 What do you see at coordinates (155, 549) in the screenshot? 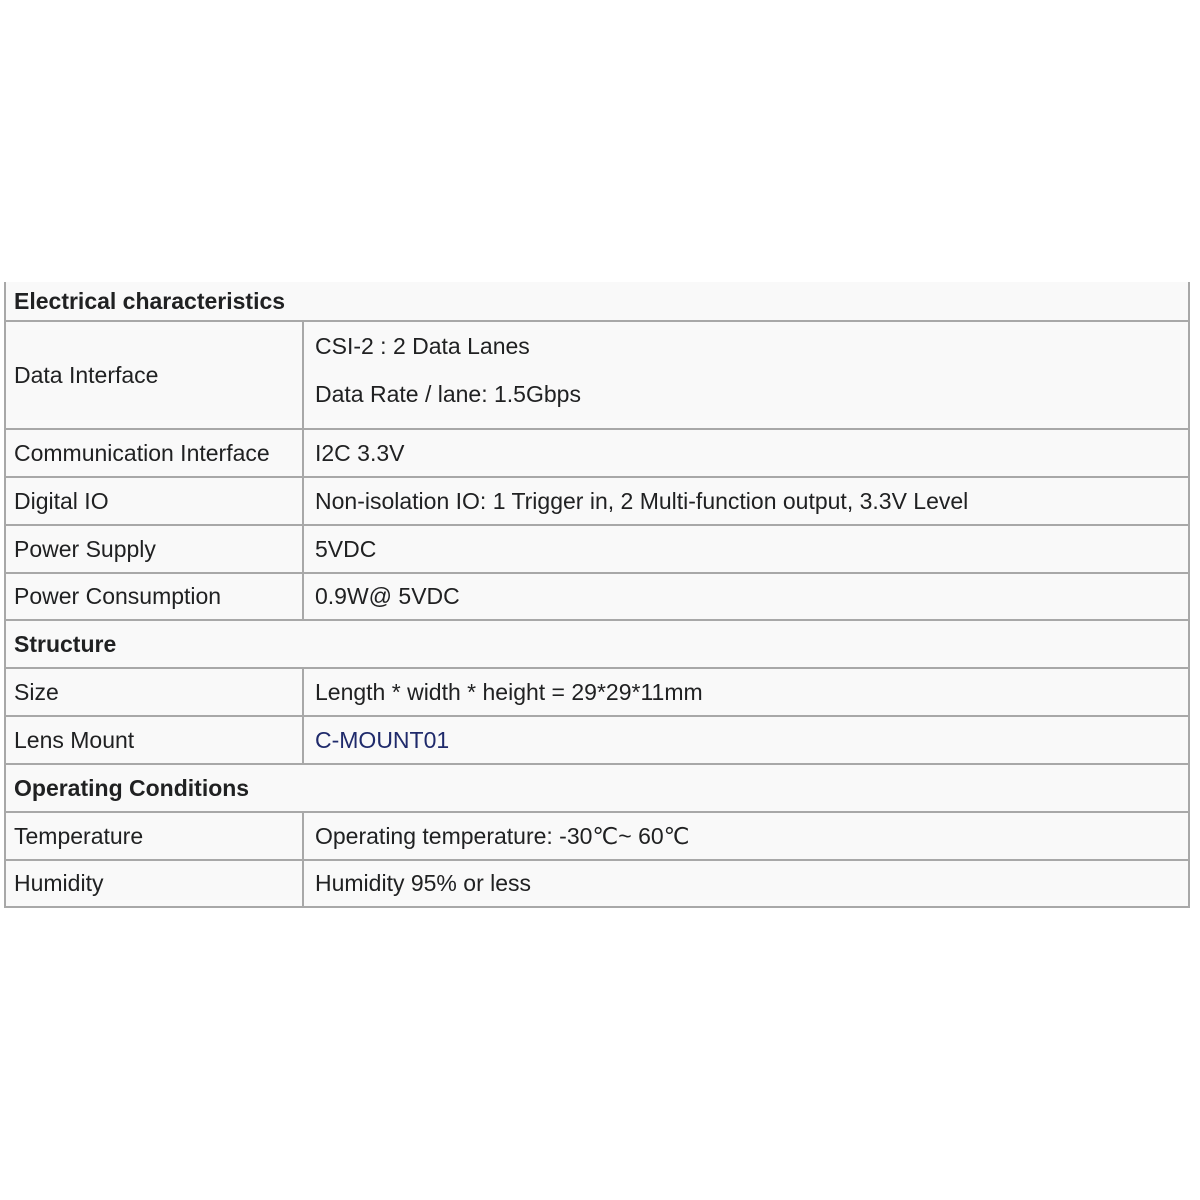
I see `row-label: Power Supply` at bounding box center [155, 549].